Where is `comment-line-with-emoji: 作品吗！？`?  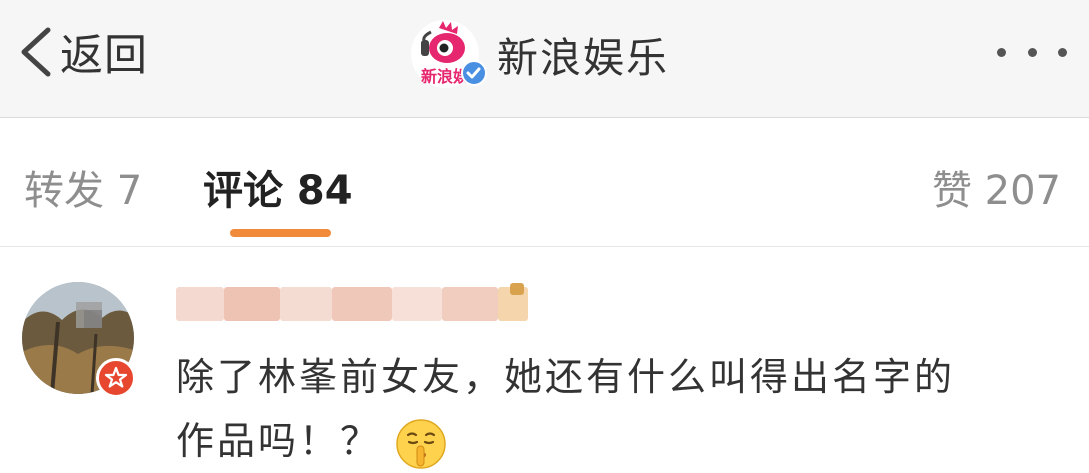
comment-line-with-emoji: 作品吗！？ is located at coordinates (616, 441).